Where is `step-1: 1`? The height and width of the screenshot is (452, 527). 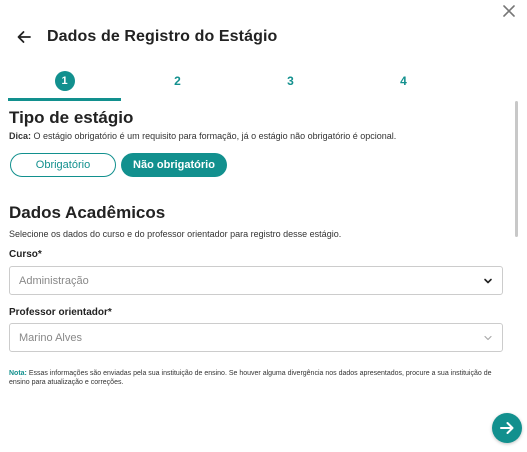 step-1: 1 is located at coordinates (64, 81).